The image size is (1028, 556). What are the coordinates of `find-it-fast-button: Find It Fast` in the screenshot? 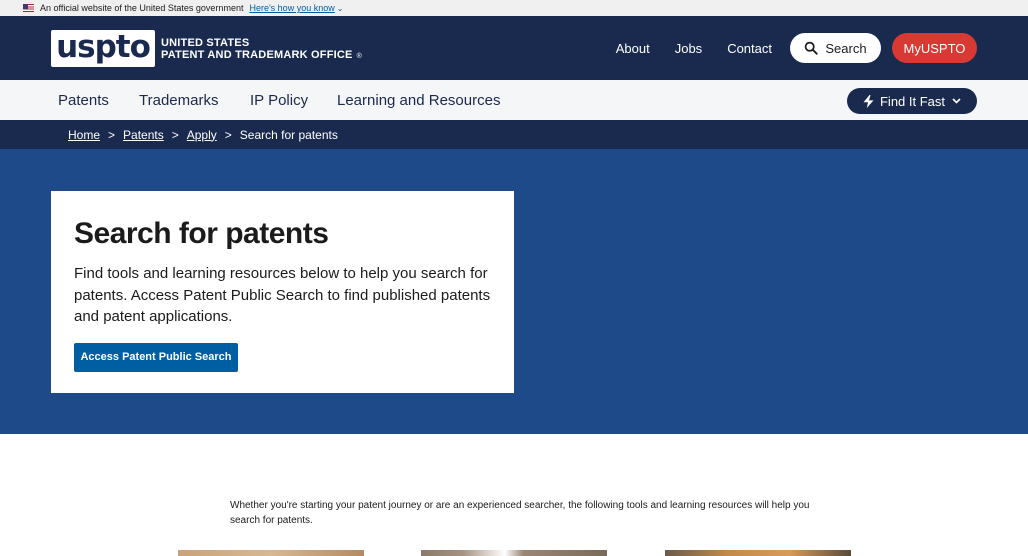 It's located at (912, 101).